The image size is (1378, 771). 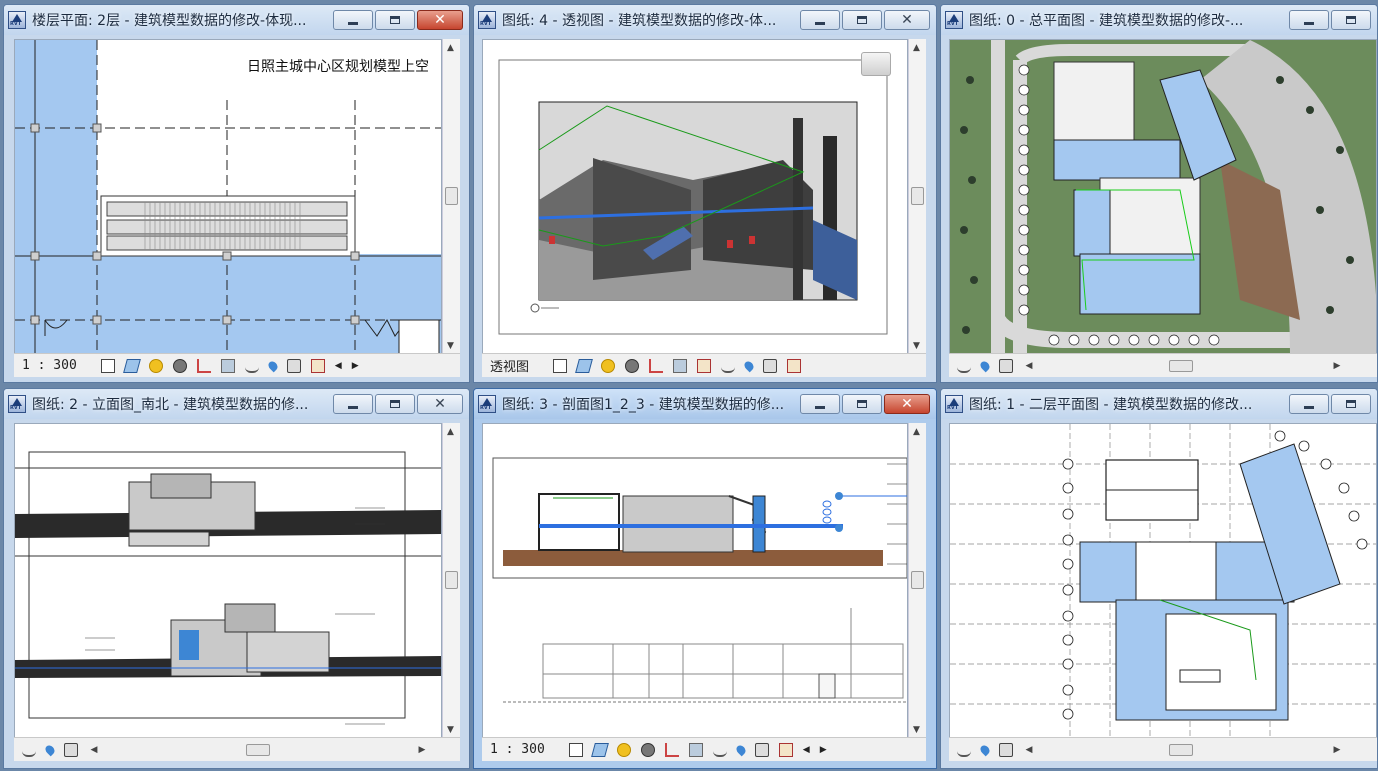 What do you see at coordinates (705, 404) in the screenshot?
I see `title-bar: RVT 图纸: 3 - 剖面图1_2_3 - 建筑模型数据的修... ✕` at bounding box center [705, 404].